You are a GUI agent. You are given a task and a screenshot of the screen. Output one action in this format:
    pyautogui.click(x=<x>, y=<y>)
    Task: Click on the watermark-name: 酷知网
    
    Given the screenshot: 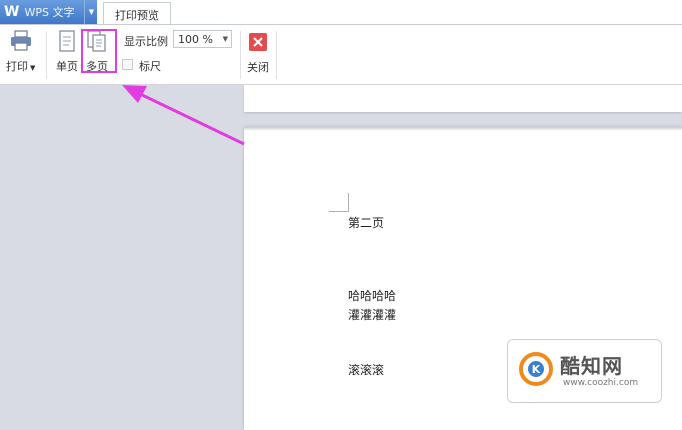 What is the action you would take?
    pyautogui.click(x=591, y=366)
    